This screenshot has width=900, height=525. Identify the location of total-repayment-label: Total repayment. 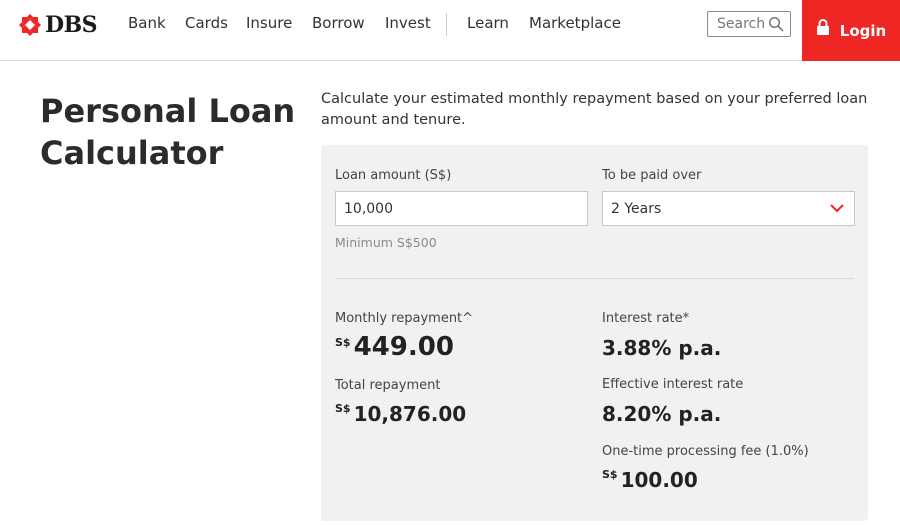
(388, 385).